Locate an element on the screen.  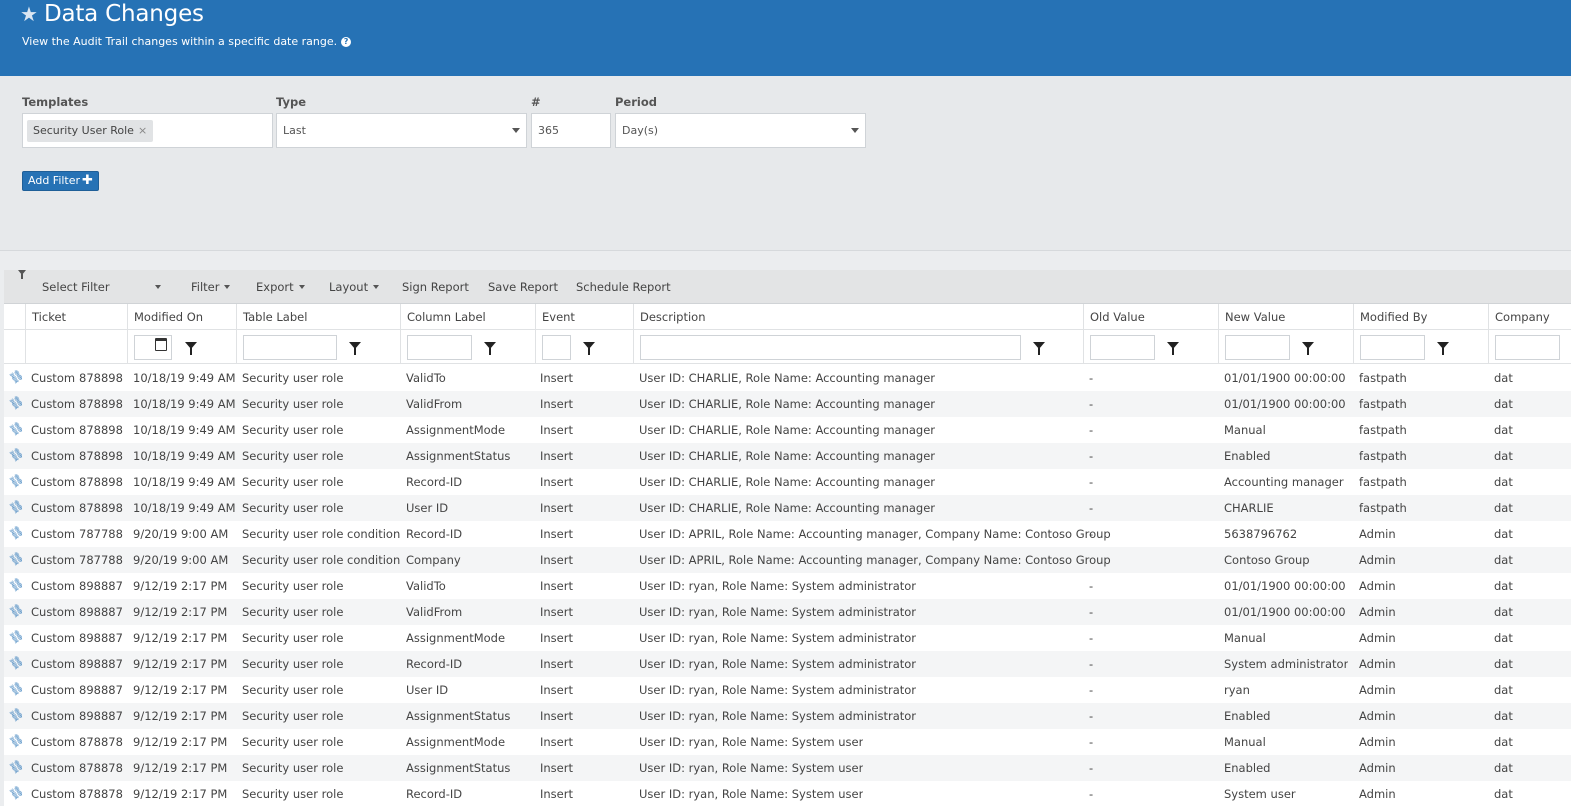
select-filter-dropdown: Select Filter is located at coordinates (102, 287).